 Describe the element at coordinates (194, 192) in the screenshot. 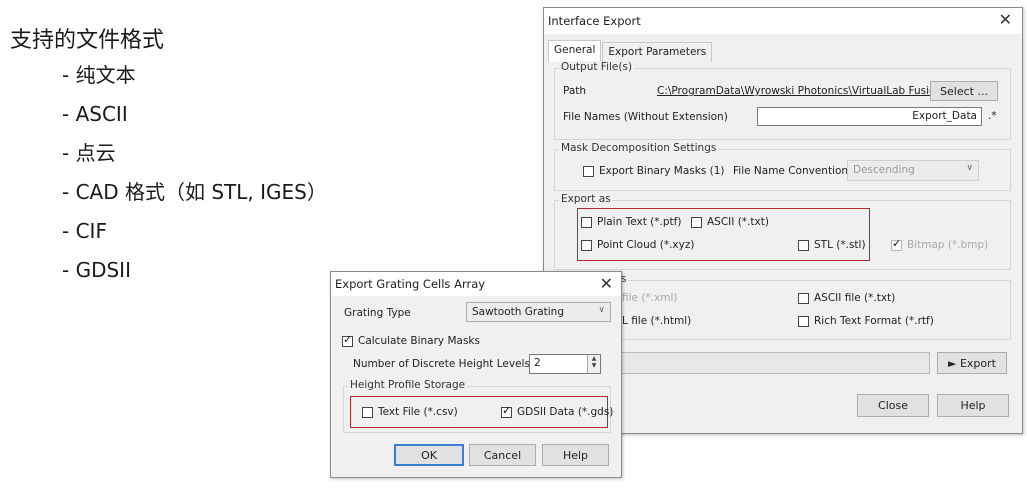

I see `list-item: - CAD 格式（如 STL, IGES）` at that location.